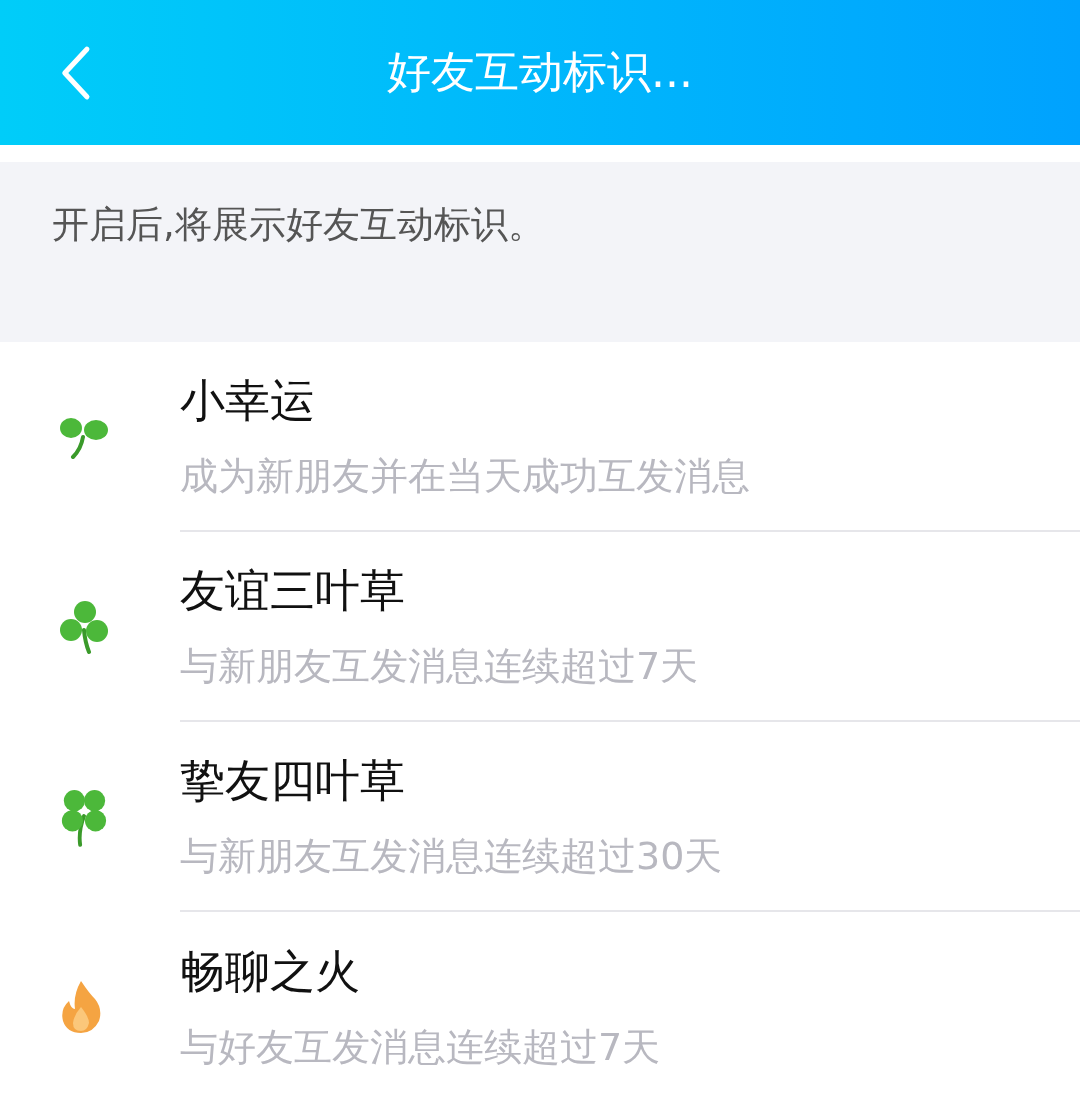 Image resolution: width=1080 pixels, height=1093 pixels. Describe the element at coordinates (465, 476) in the screenshot. I see `item-description: 成为新朋友并在当天成功互发消息` at that location.